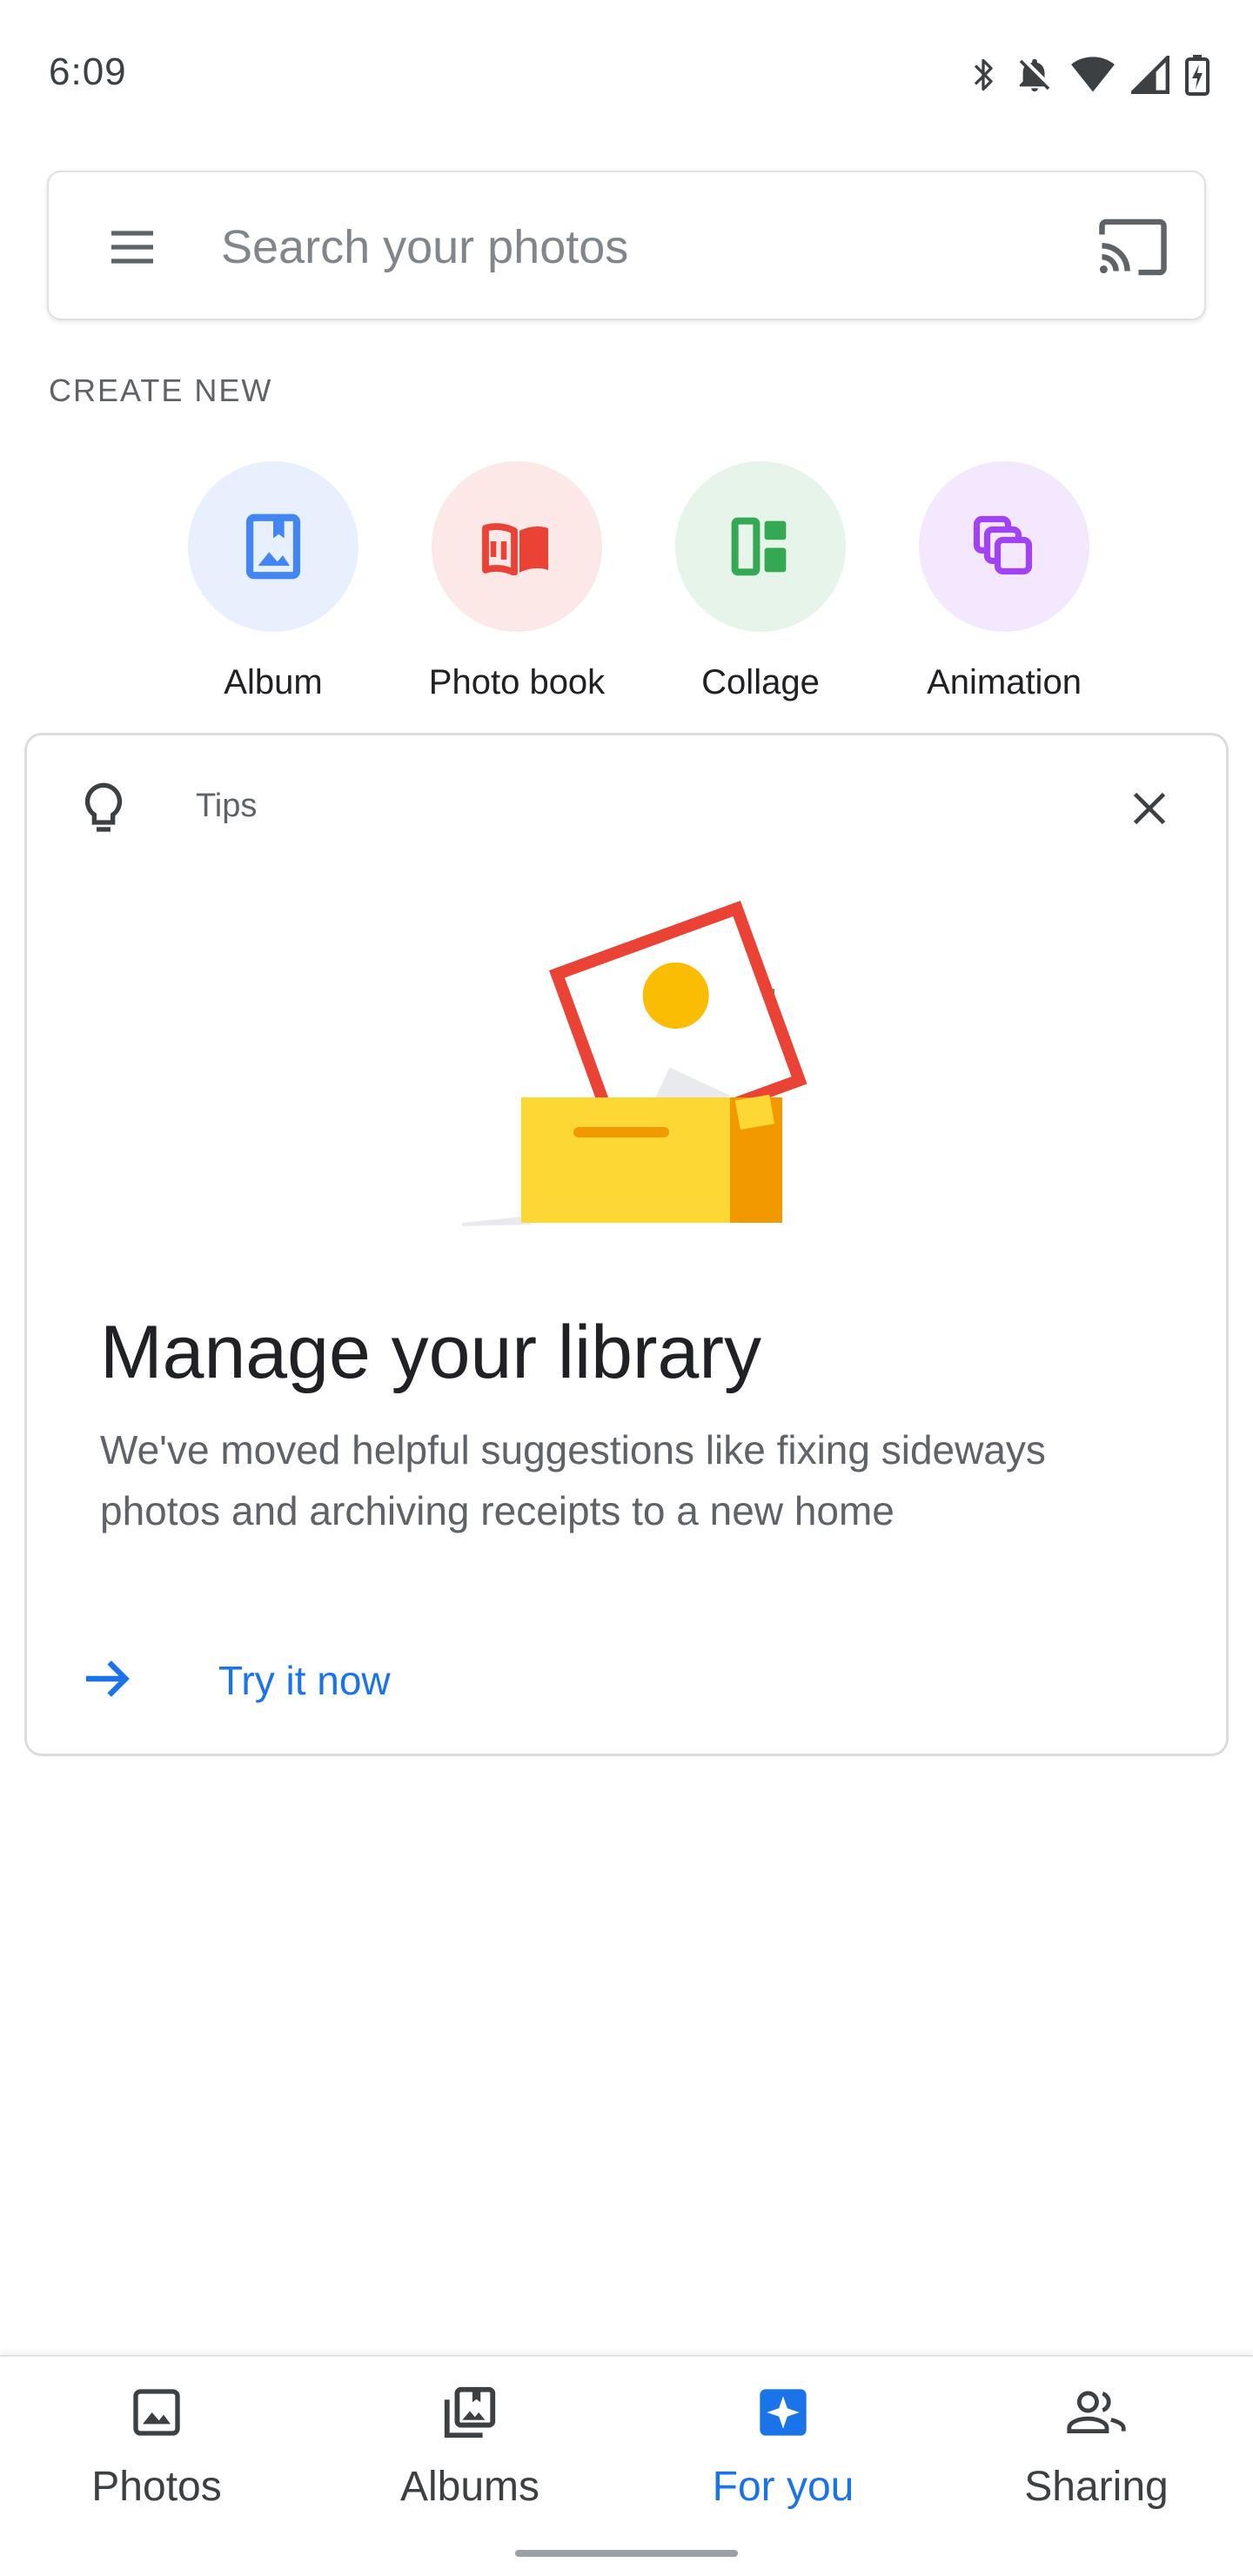 This screenshot has height=2576, width=1253. I want to click on collage-icon, so click(760, 546).